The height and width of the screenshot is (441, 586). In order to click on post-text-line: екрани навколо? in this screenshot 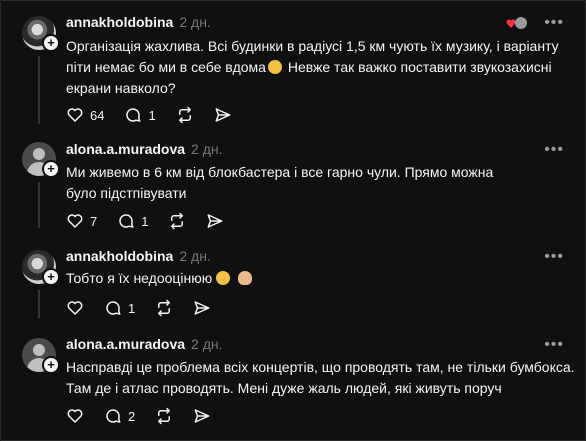, I will do `click(121, 88)`.